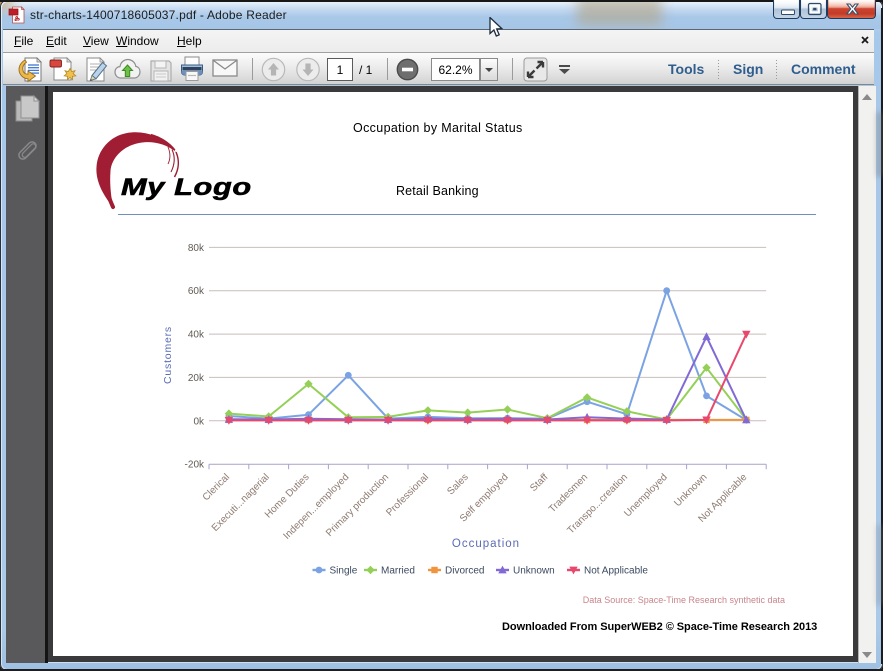 This screenshot has height=671, width=883. What do you see at coordinates (344, 571) in the screenshot?
I see `svg-text: Single` at bounding box center [344, 571].